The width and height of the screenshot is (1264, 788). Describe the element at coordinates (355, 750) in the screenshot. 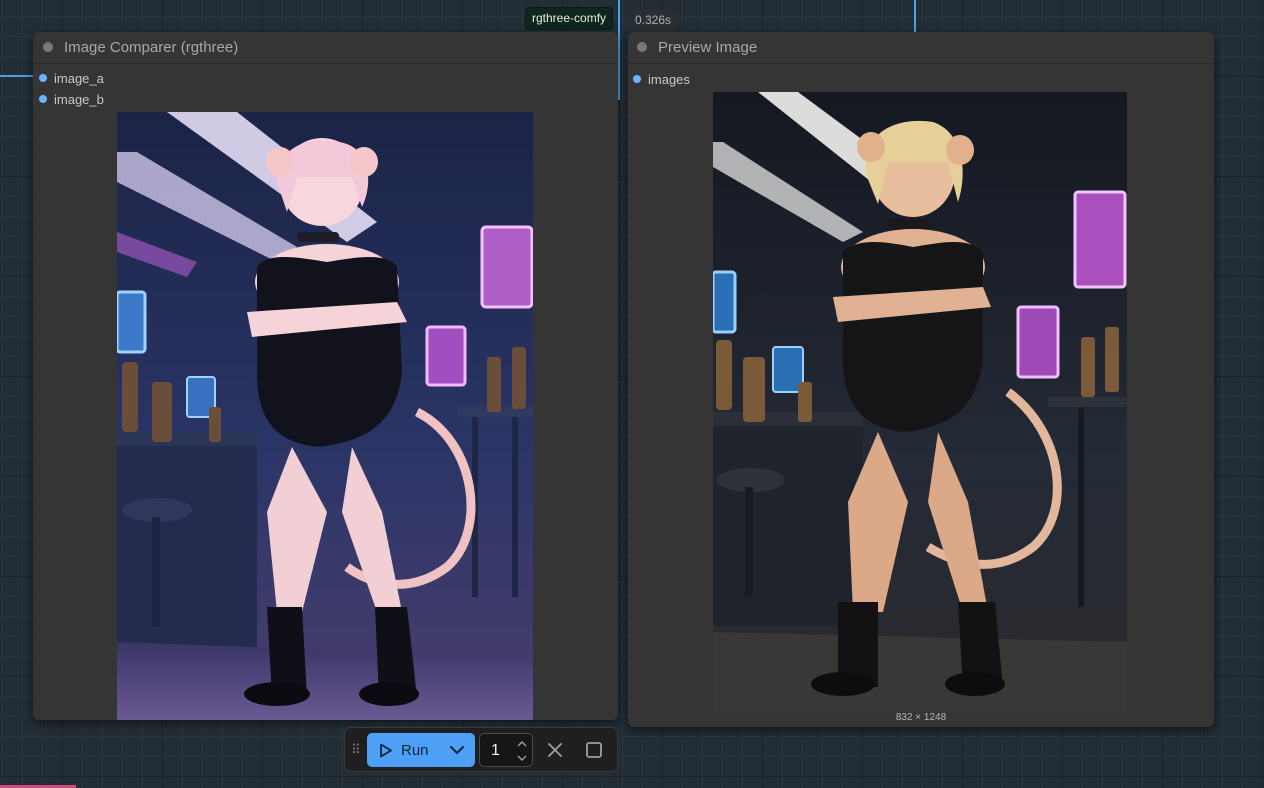

I see `drag-handle-icon: ⠿` at that location.